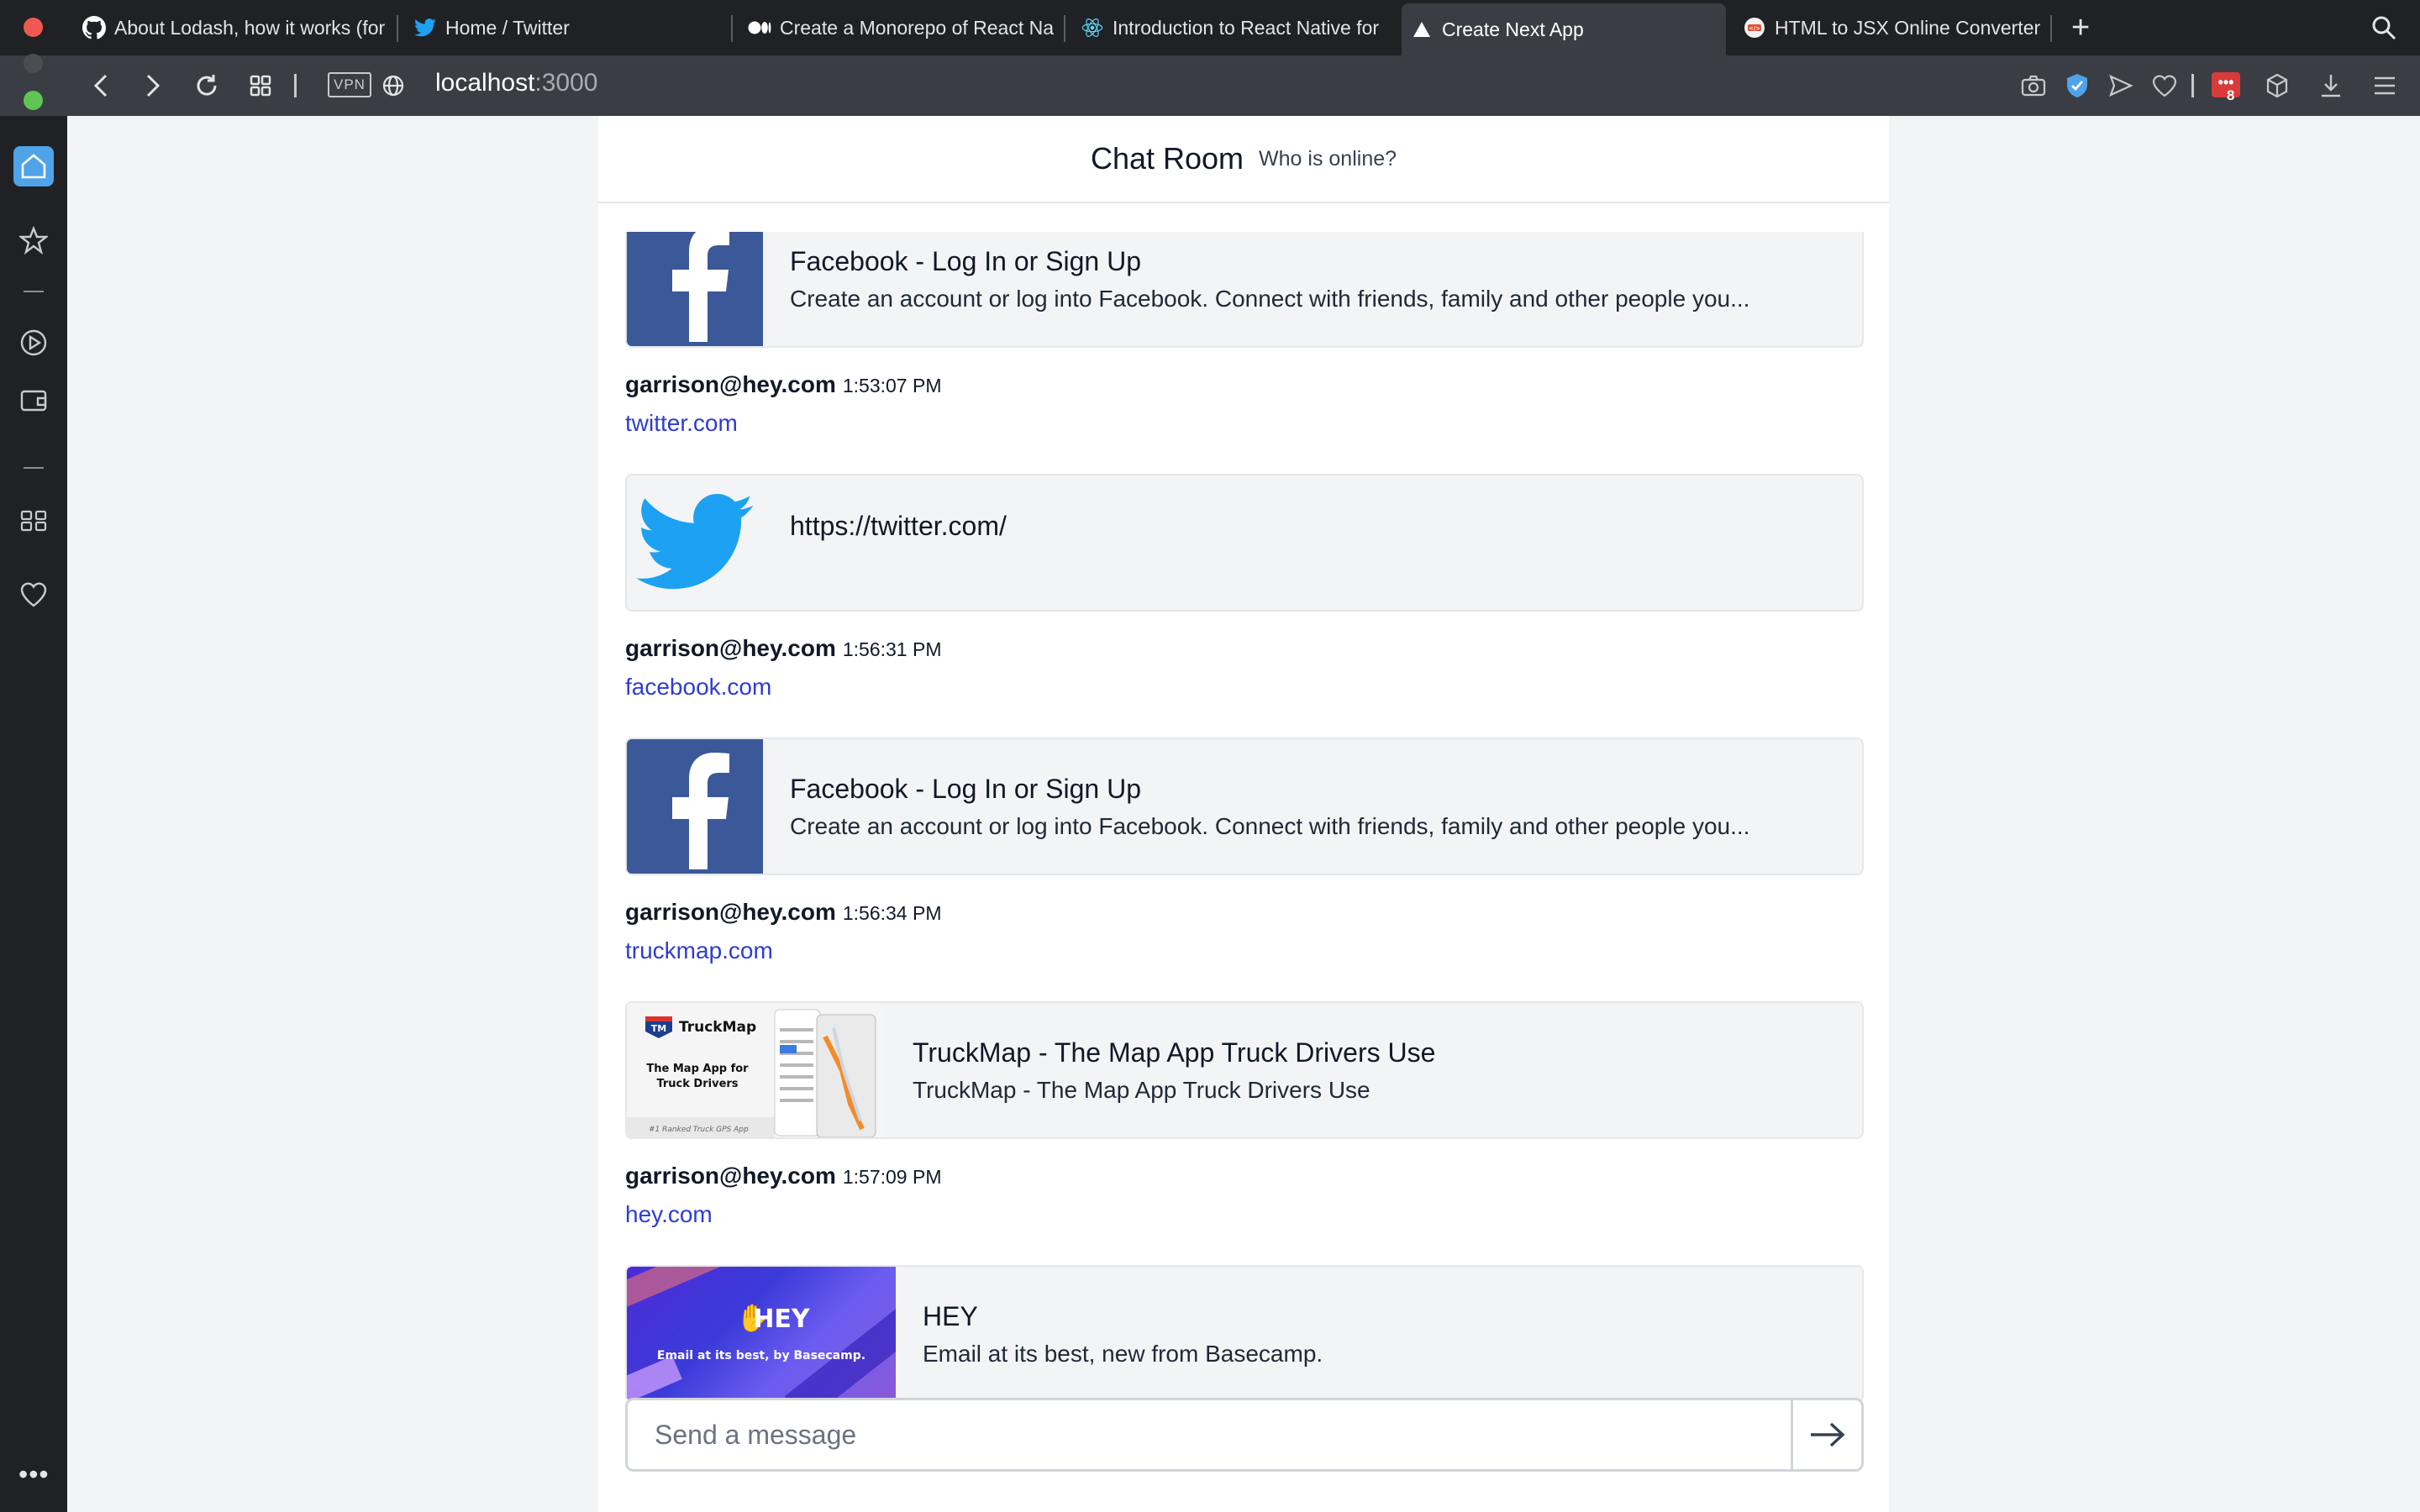 The width and height of the screenshot is (2420, 1512). Describe the element at coordinates (1123, 1353) in the screenshot. I see `preview-description: Email at its best, new from Basecamp.` at that location.